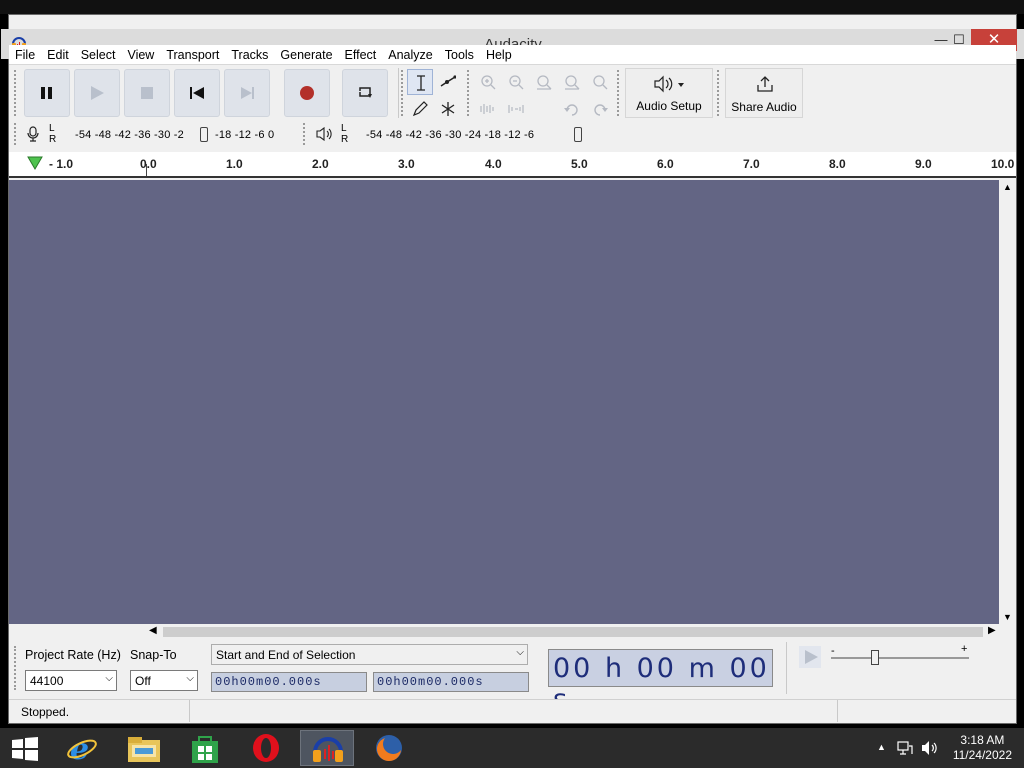 The width and height of the screenshot is (1024, 768). What do you see at coordinates (982, 755) in the screenshot?
I see `clock-date: 11/24/2022` at bounding box center [982, 755].